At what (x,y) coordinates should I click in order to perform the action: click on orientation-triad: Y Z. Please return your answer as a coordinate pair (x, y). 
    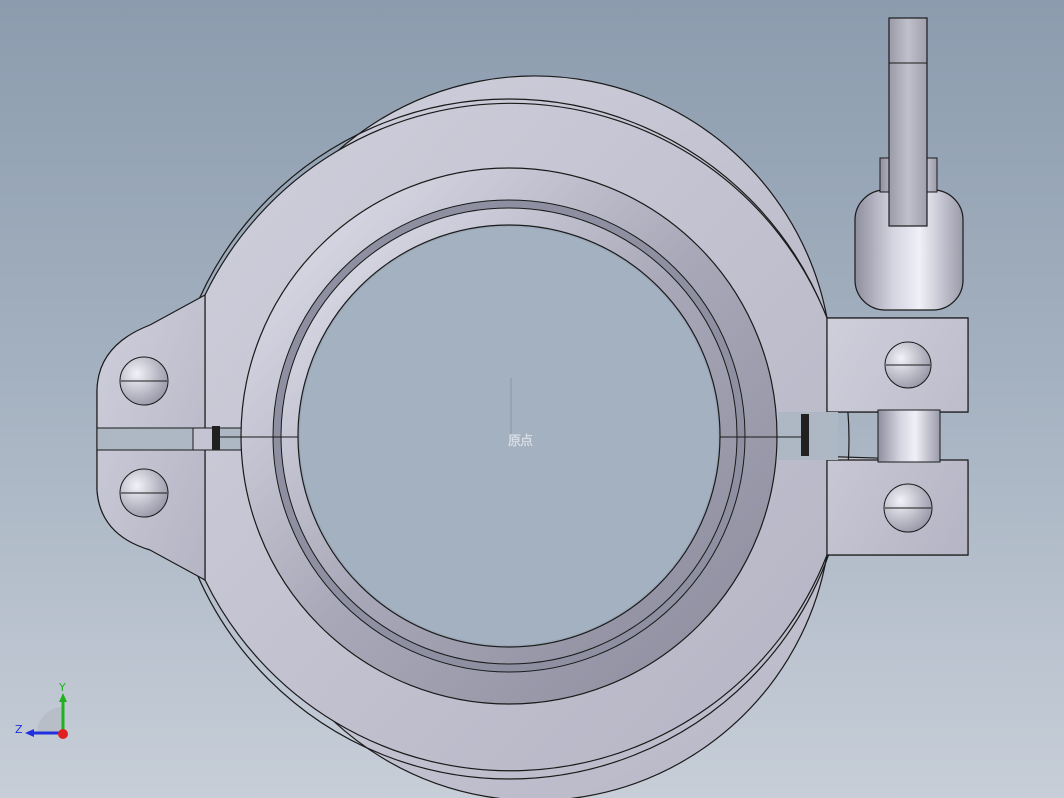
    Looking at the image, I should click on (41, 710).